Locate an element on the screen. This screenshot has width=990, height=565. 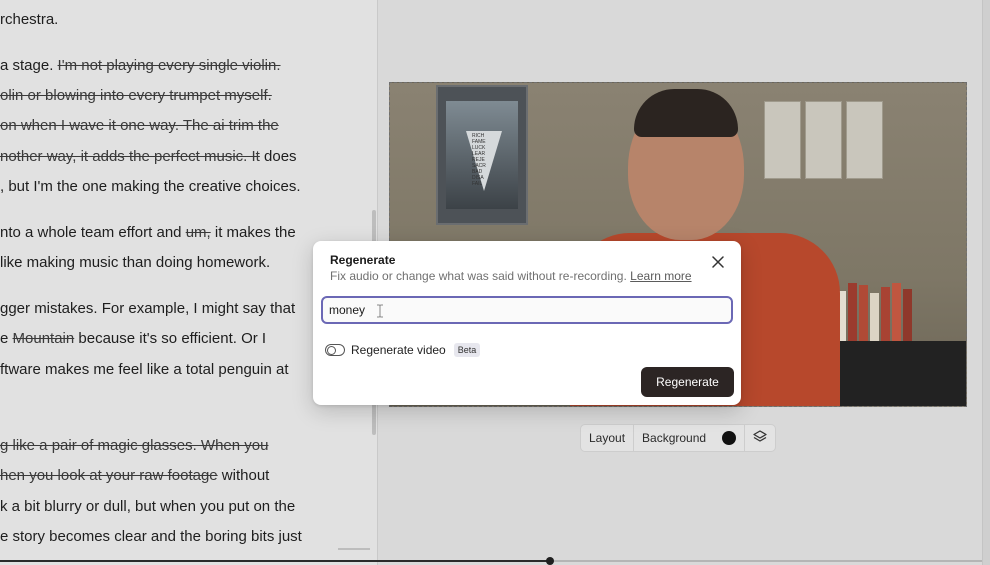
transcript-text: like making music than doing homework. is located at coordinates (135, 262).